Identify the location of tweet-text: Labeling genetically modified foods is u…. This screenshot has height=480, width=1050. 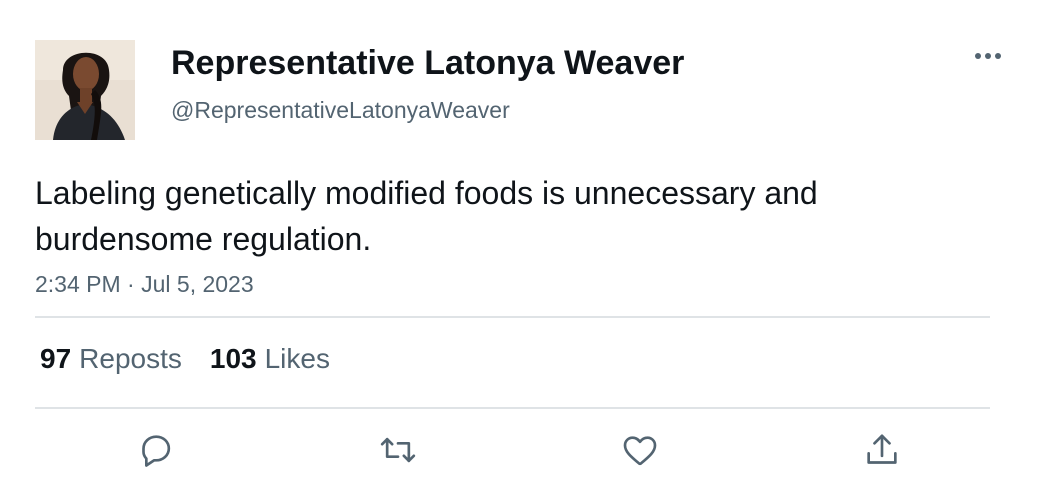
(426, 216).